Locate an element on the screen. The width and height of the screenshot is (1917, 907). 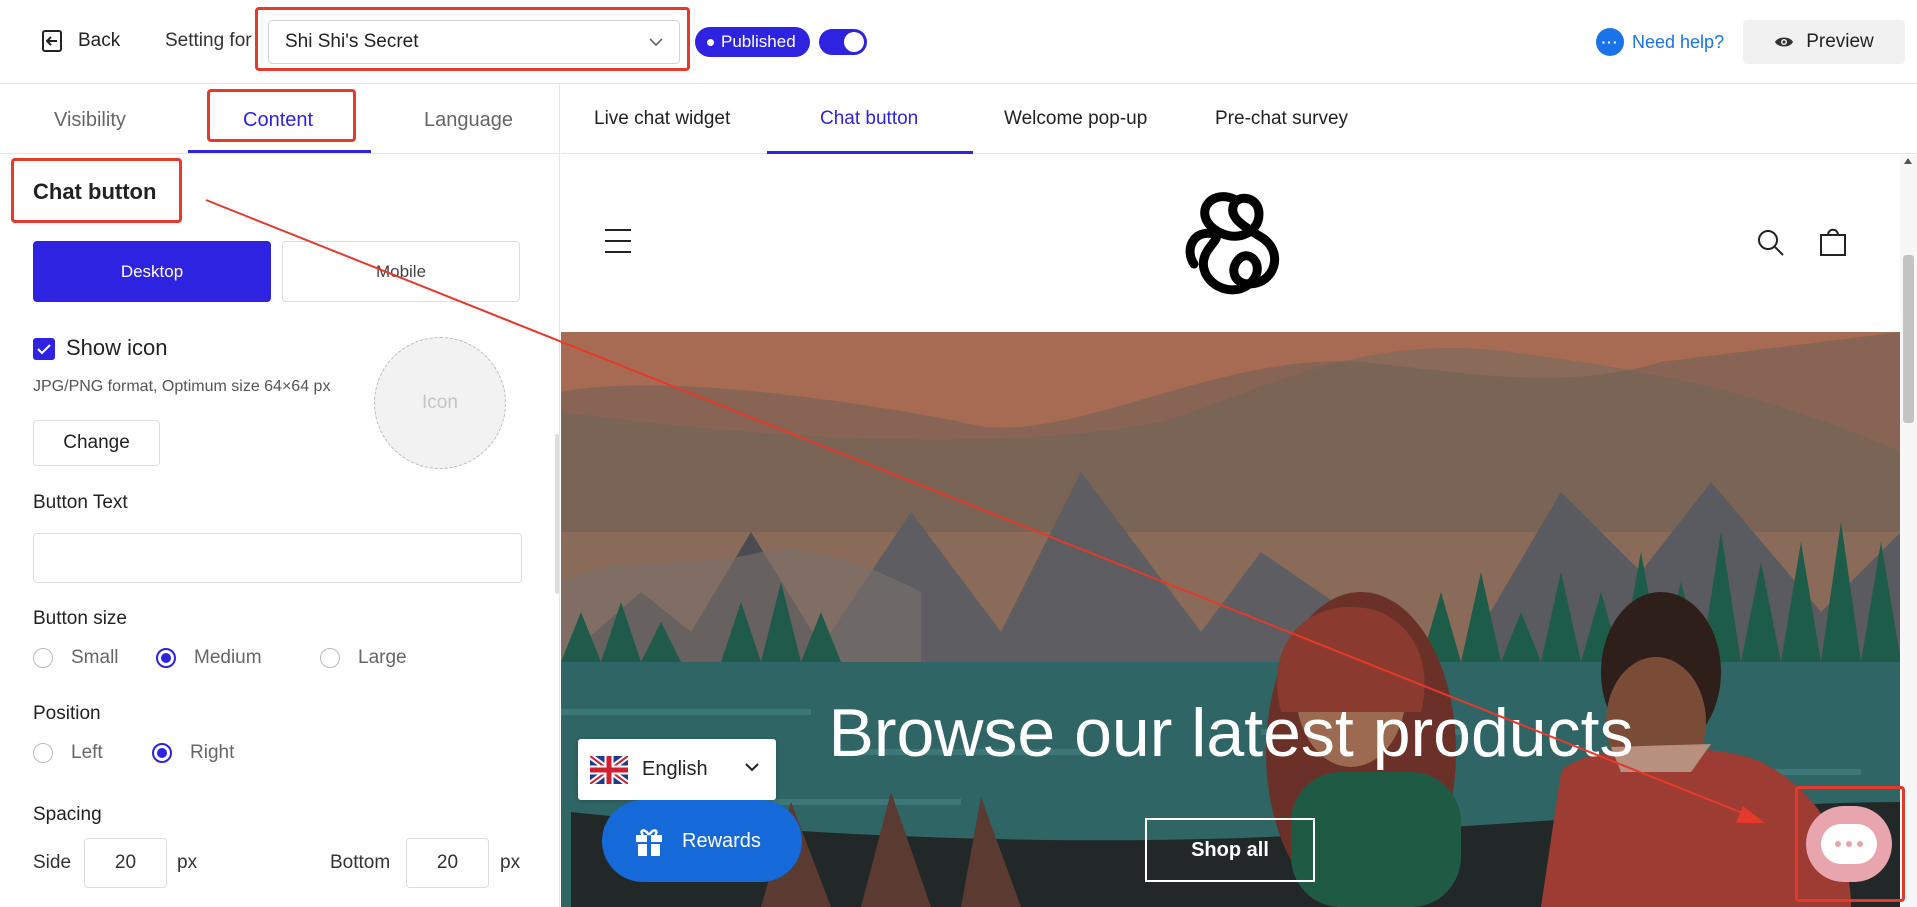
status-badge: Published is located at coordinates (752, 42).